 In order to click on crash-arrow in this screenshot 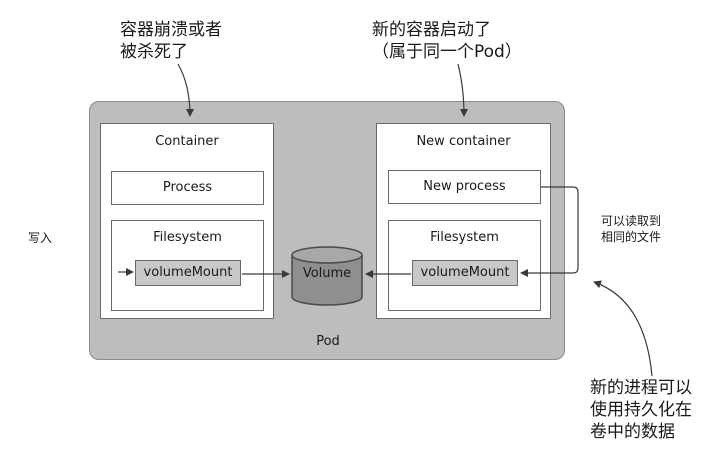, I will do `click(185, 90)`.